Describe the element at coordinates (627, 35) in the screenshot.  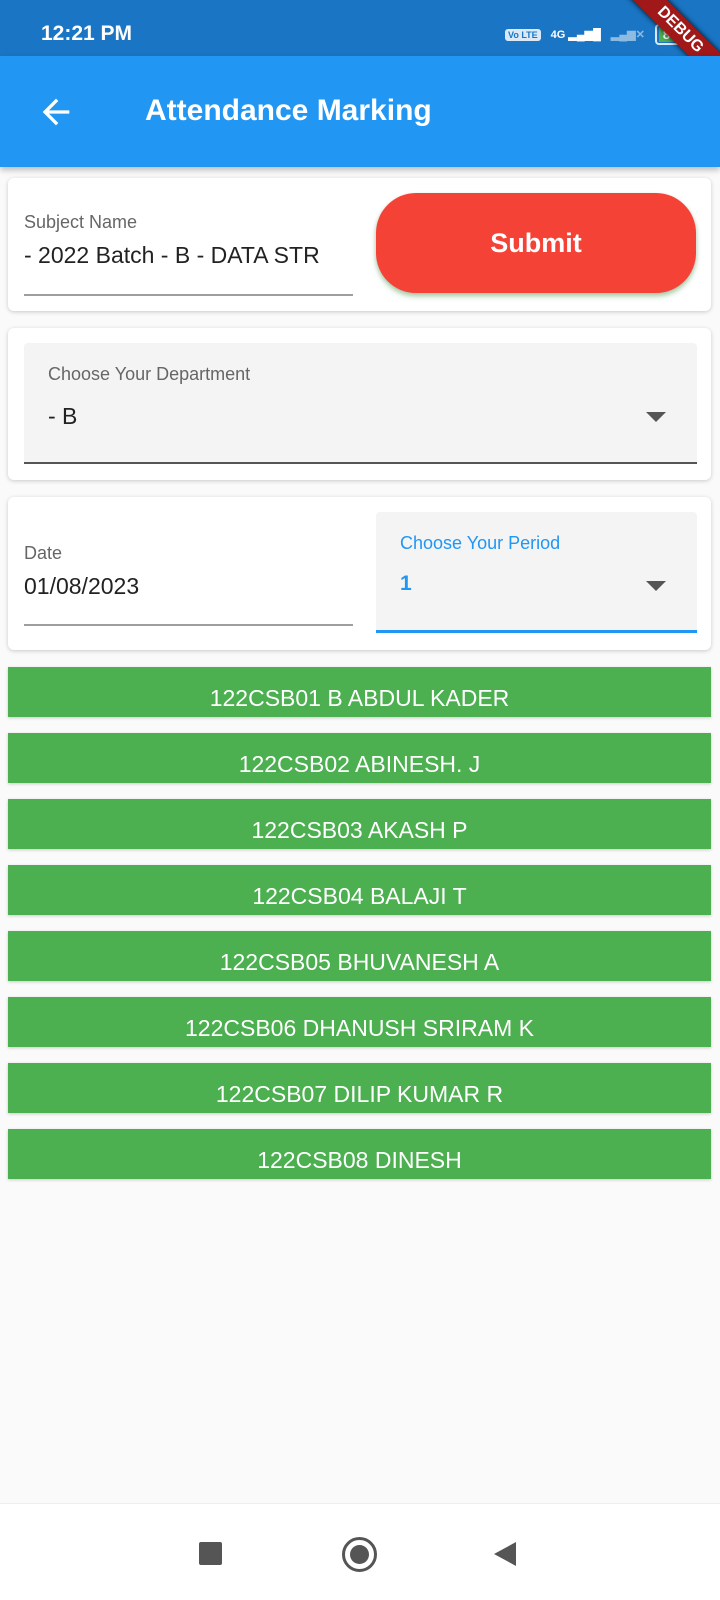
I see `no-signal-icon: ▂▄▆✕` at that location.